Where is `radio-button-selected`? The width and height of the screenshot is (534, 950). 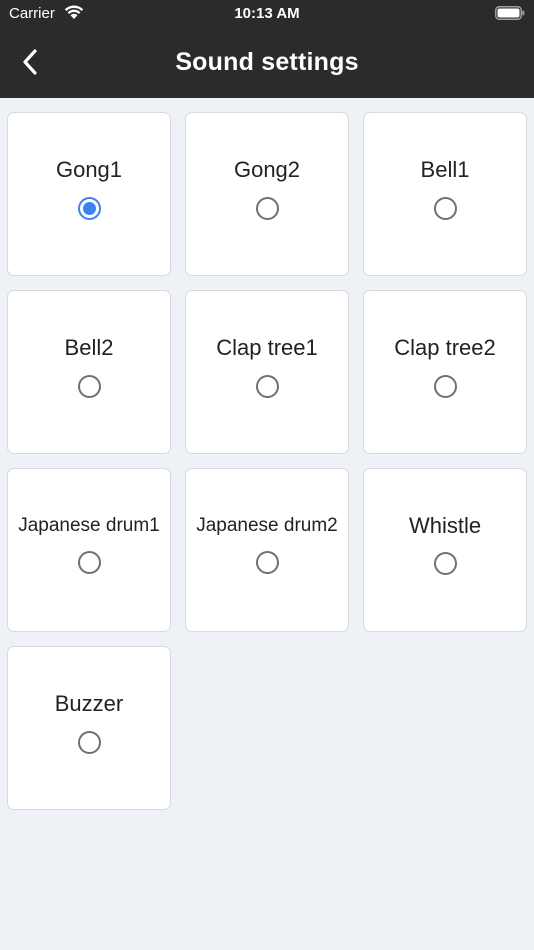 radio-button-selected is located at coordinates (89, 208).